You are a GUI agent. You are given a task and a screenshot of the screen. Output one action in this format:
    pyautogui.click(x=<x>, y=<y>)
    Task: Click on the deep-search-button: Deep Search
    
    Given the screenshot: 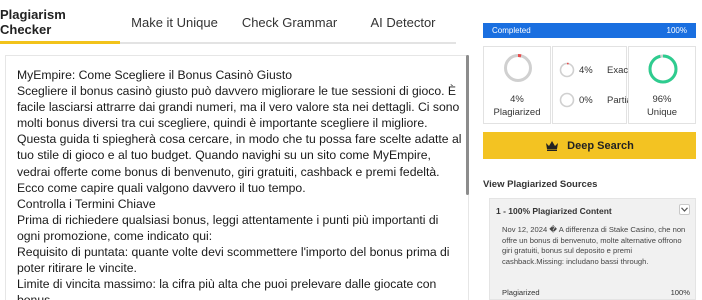 What is the action you would take?
    pyautogui.click(x=589, y=145)
    